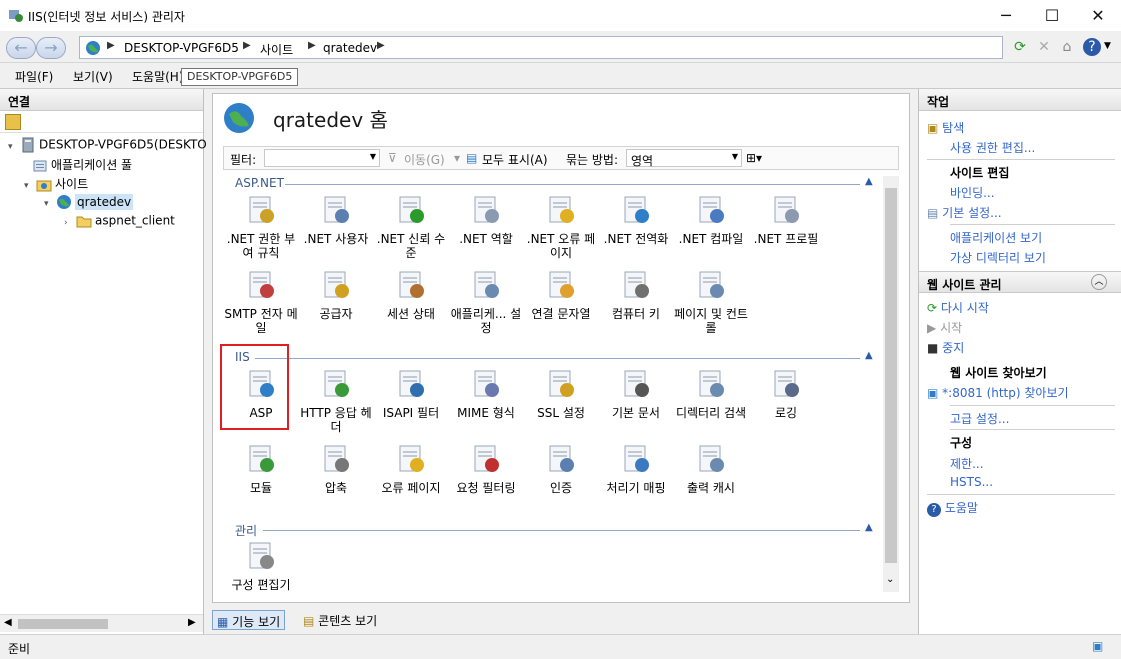 This screenshot has width=1121, height=659. I want to click on breadcrumb: ▶ DESKTOP-VPGF6D5 ▶ 사이트 ▶ qratedev ▶, so click(541, 47).